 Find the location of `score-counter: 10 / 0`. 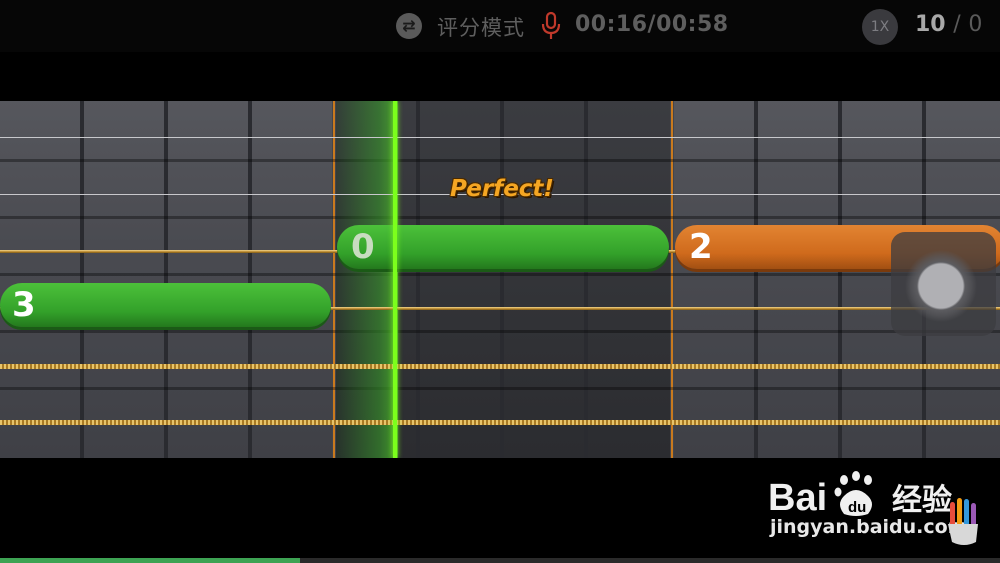

score-counter: 10 / 0 is located at coordinates (948, 24).